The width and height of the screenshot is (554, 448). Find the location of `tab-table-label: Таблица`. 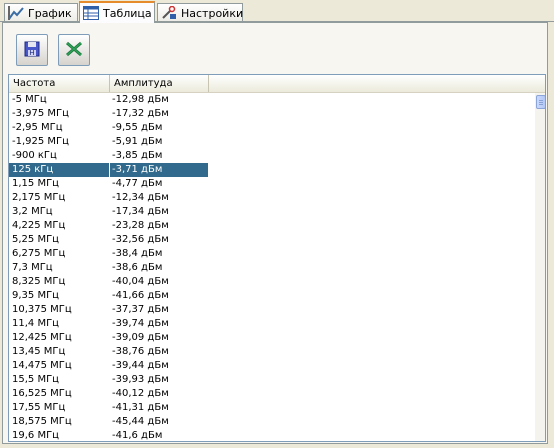

tab-table-label: Таблица is located at coordinates (127, 13).